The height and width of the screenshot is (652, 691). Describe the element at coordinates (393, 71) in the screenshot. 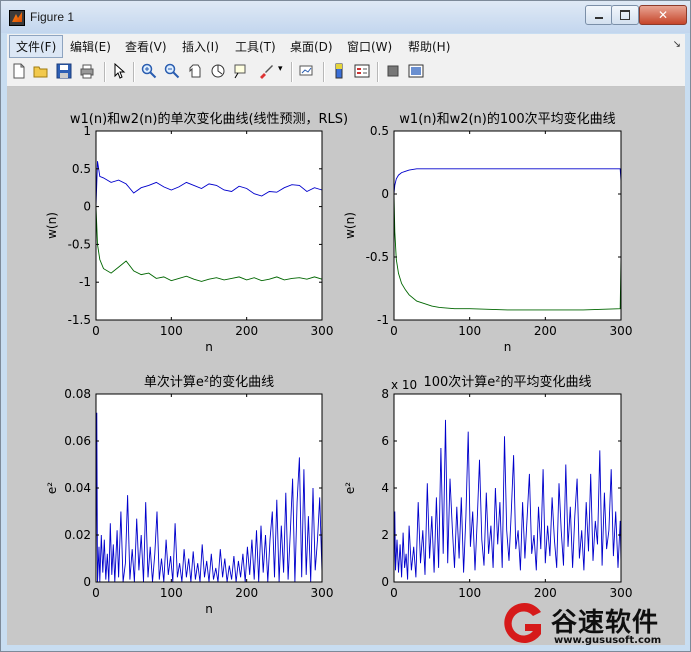

I see `hide-plot-tools-icon` at that location.